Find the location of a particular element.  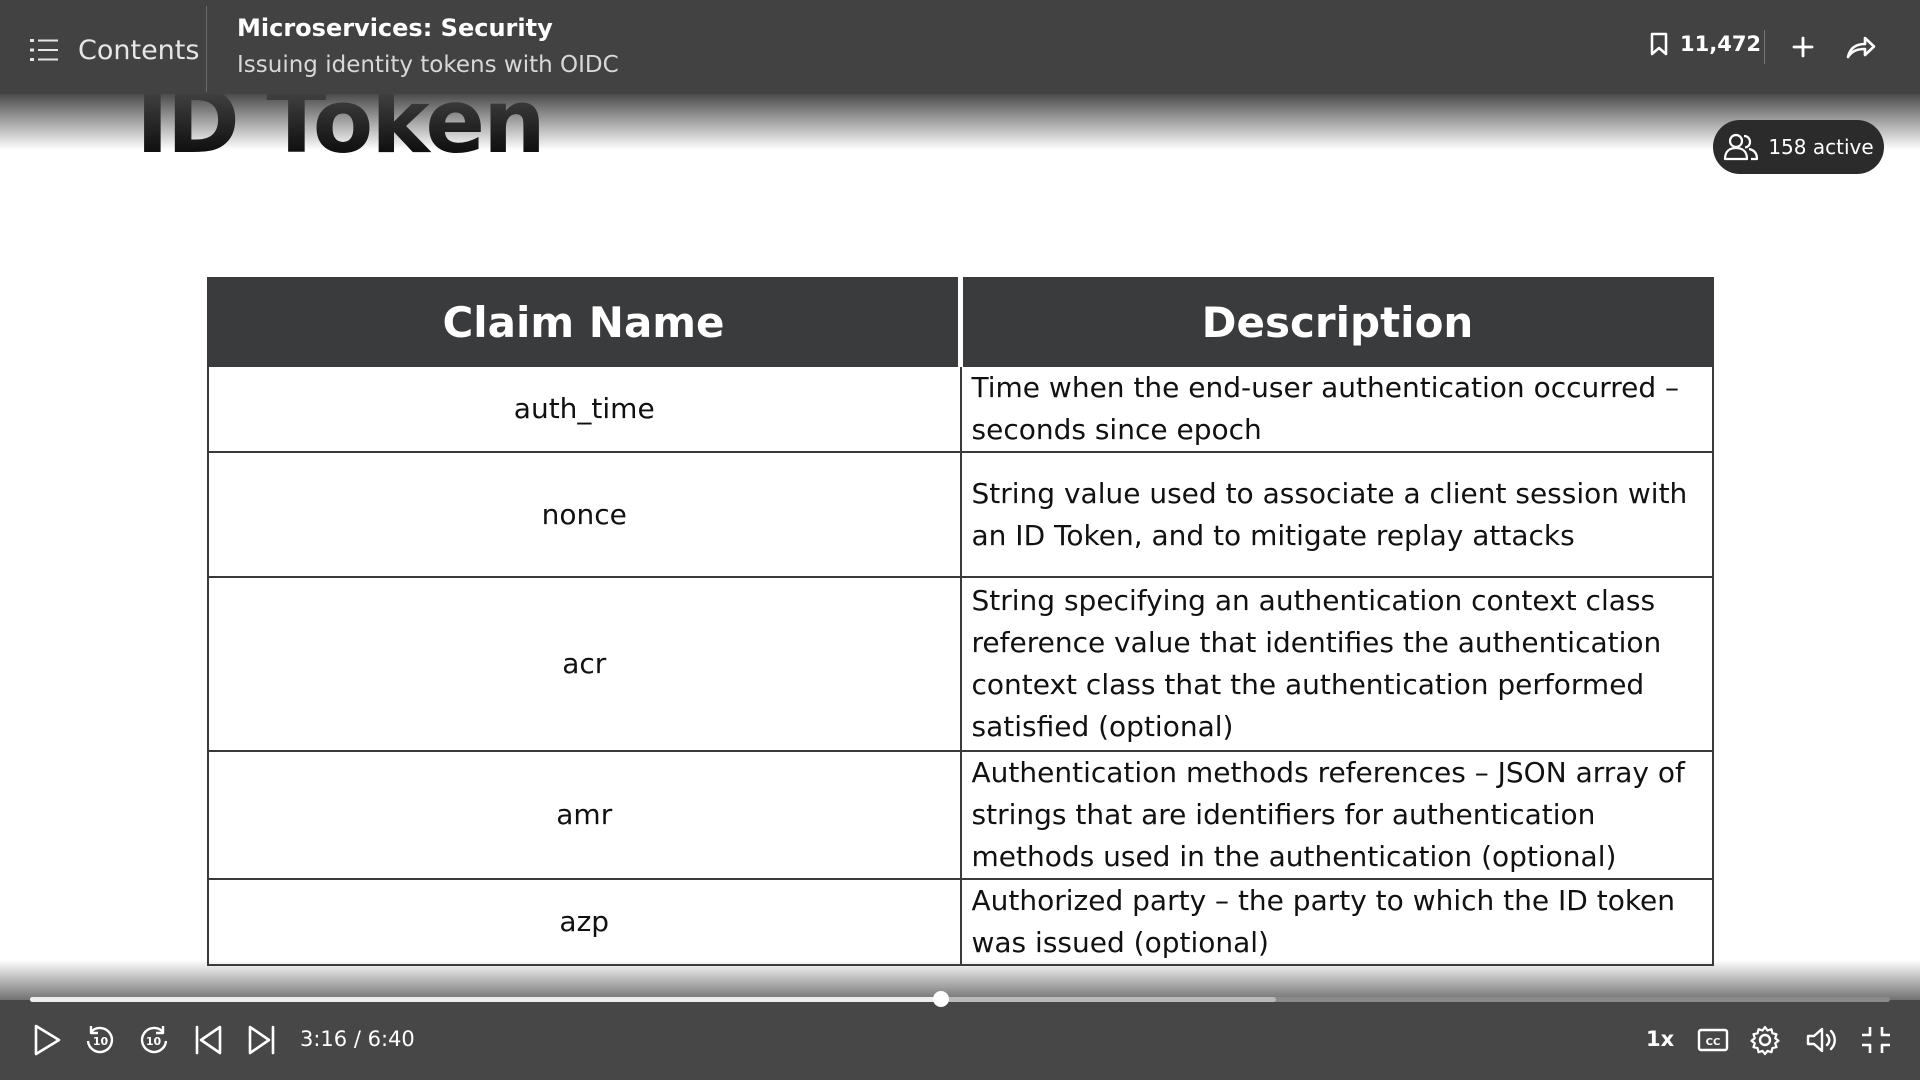

previous-video-button is located at coordinates (208, 1040).